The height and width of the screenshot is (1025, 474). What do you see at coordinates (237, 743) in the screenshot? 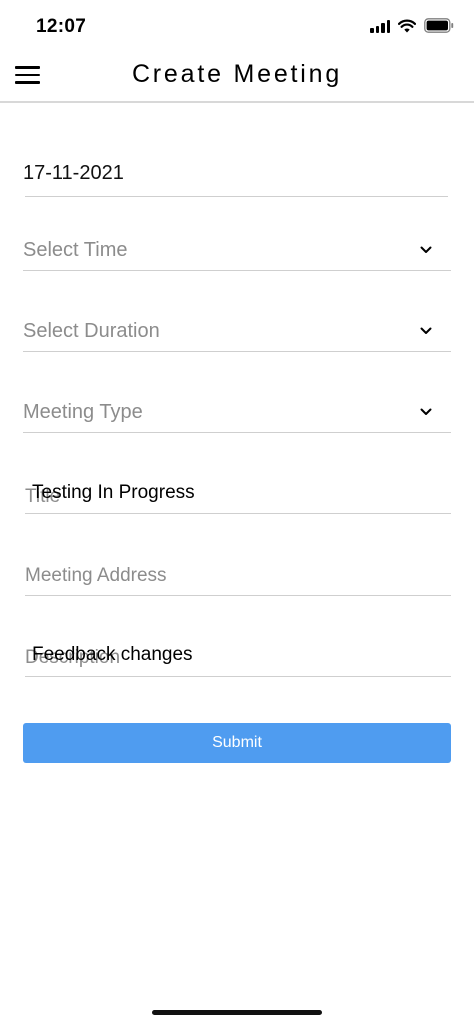
I see `submit-button: Submit` at bounding box center [237, 743].